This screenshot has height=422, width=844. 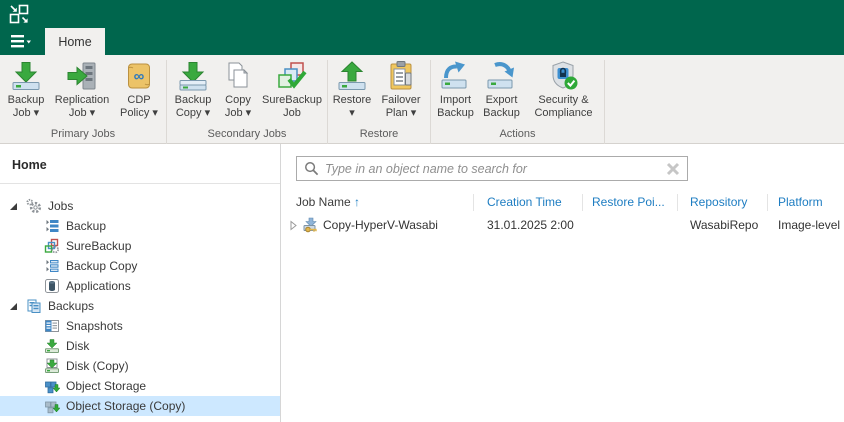 I want to click on backup-tree-icon, so click(x=52, y=226).